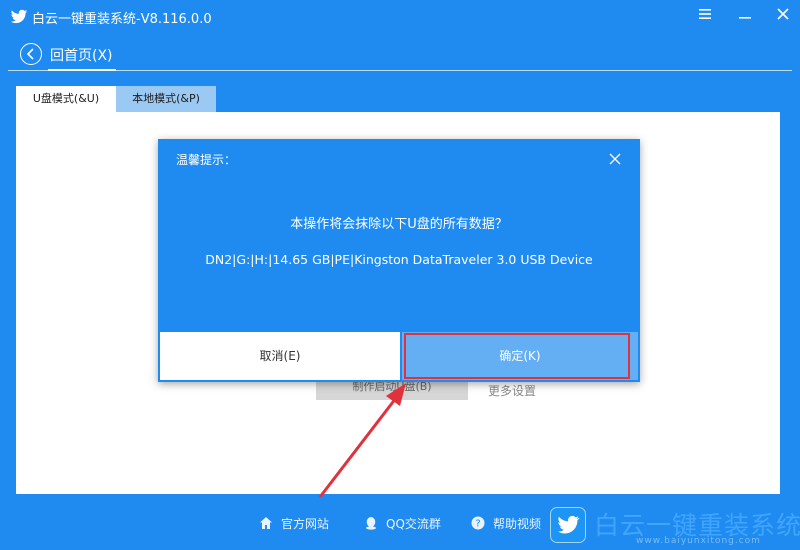 This screenshot has width=800, height=550. I want to click on home-icon, so click(266, 523).